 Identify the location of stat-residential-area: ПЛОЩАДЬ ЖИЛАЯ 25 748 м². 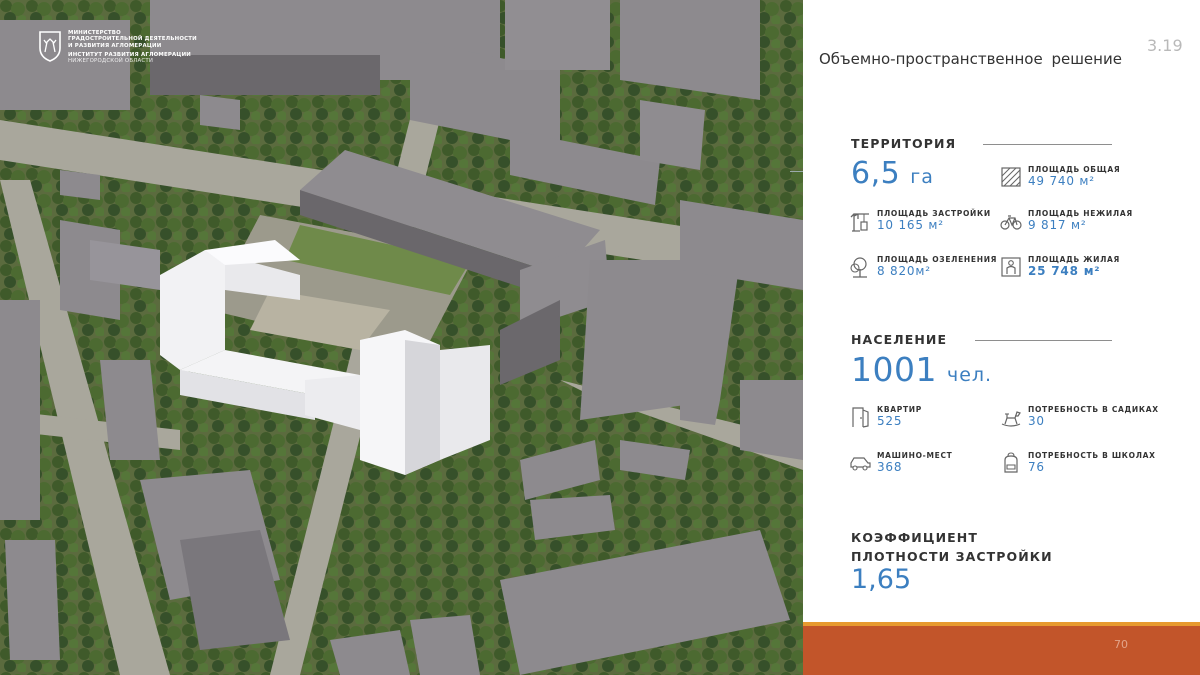
(1060, 266).